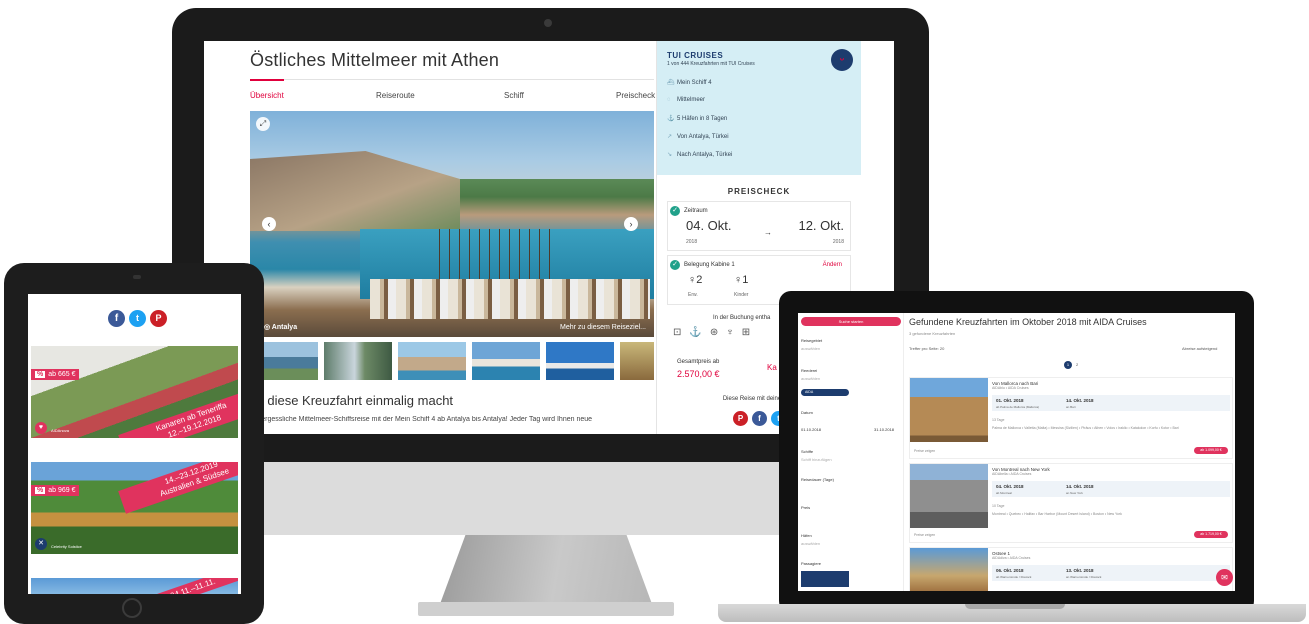 The image size is (1309, 624). Describe the element at coordinates (670, 137) in the screenshot. I see `departure-icon: ↗` at that location.